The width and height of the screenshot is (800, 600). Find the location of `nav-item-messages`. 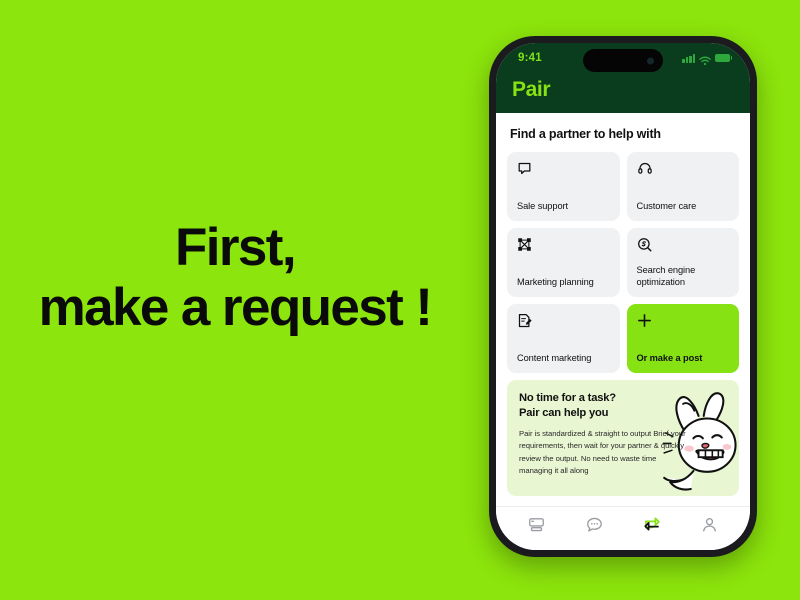

nav-item-messages is located at coordinates (594, 527).